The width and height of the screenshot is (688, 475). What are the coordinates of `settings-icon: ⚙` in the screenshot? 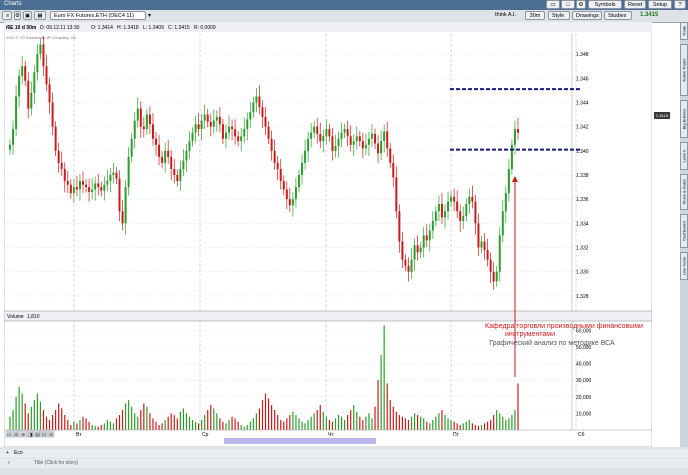 It's located at (17, 15).